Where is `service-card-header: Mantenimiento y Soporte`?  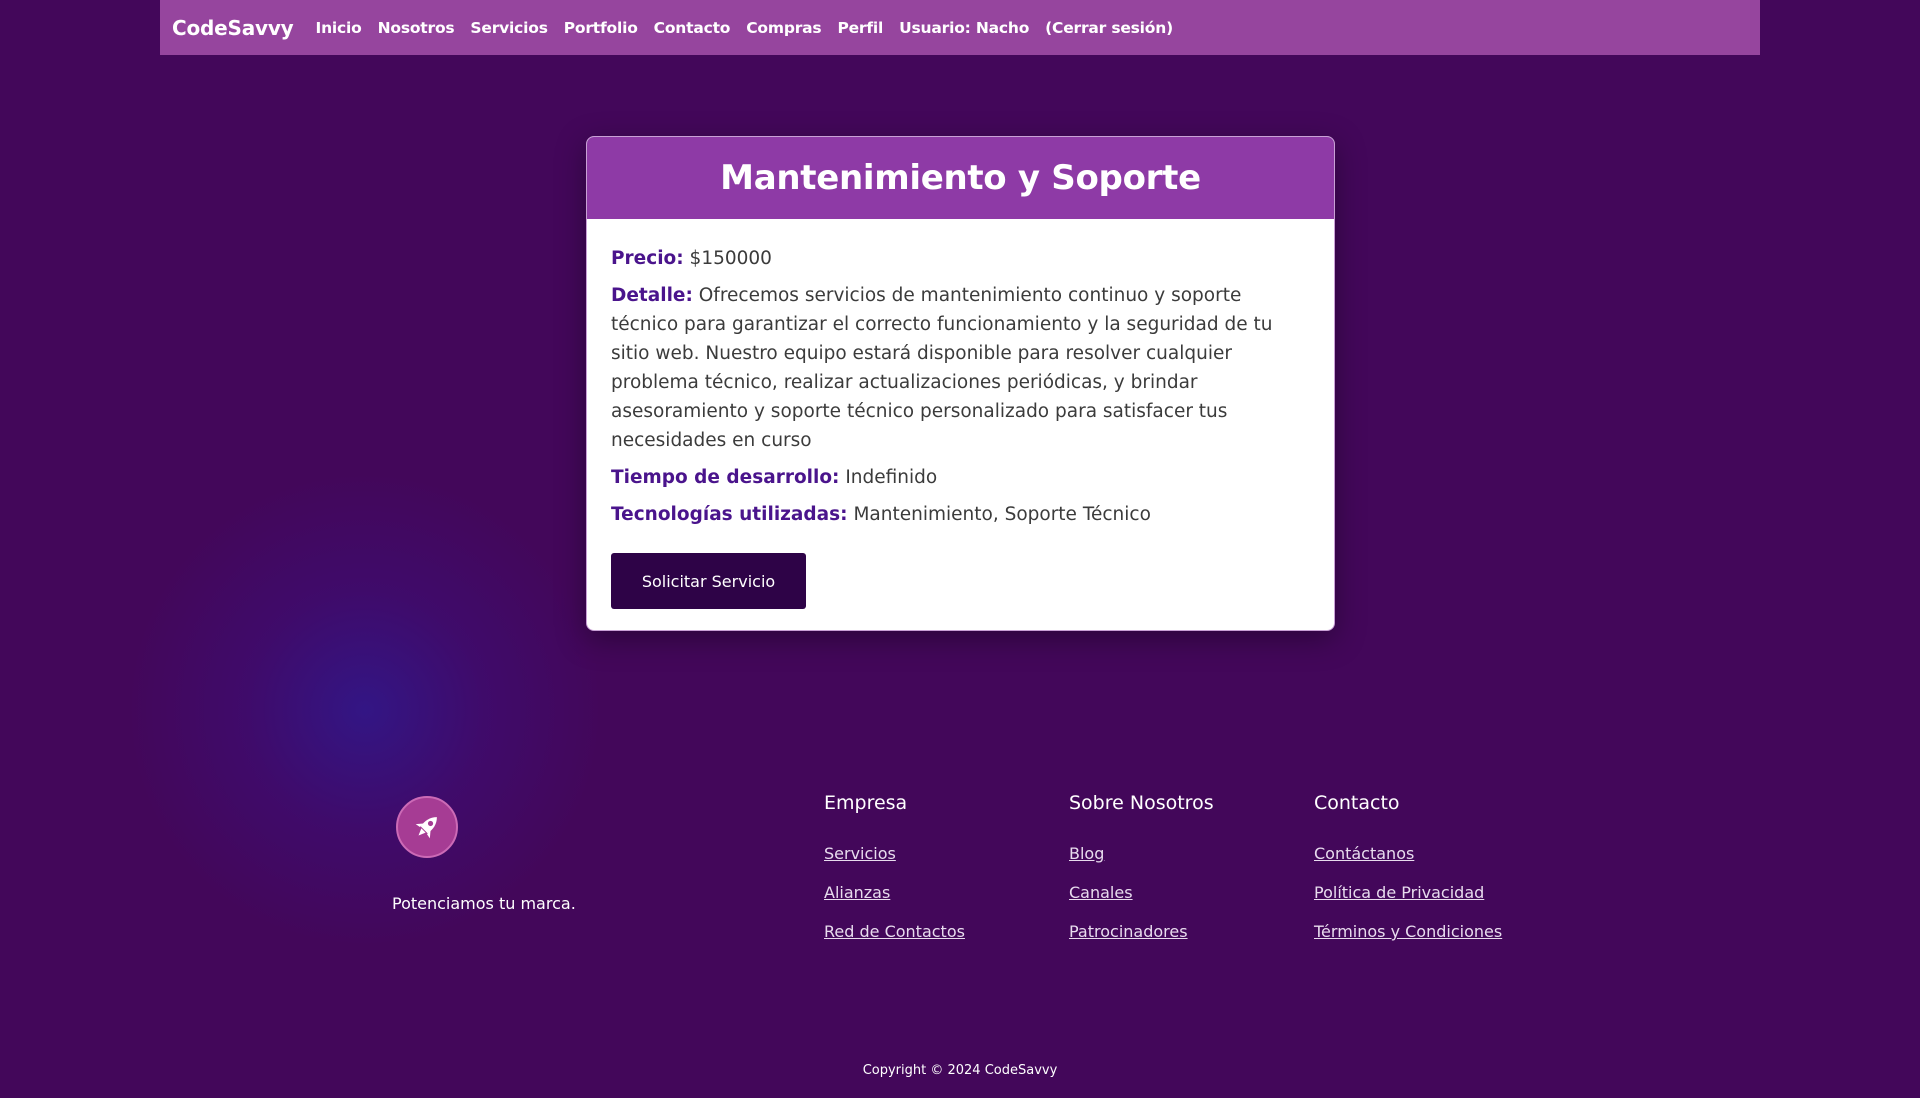
service-card-header: Mantenimiento y Soporte is located at coordinates (960, 178).